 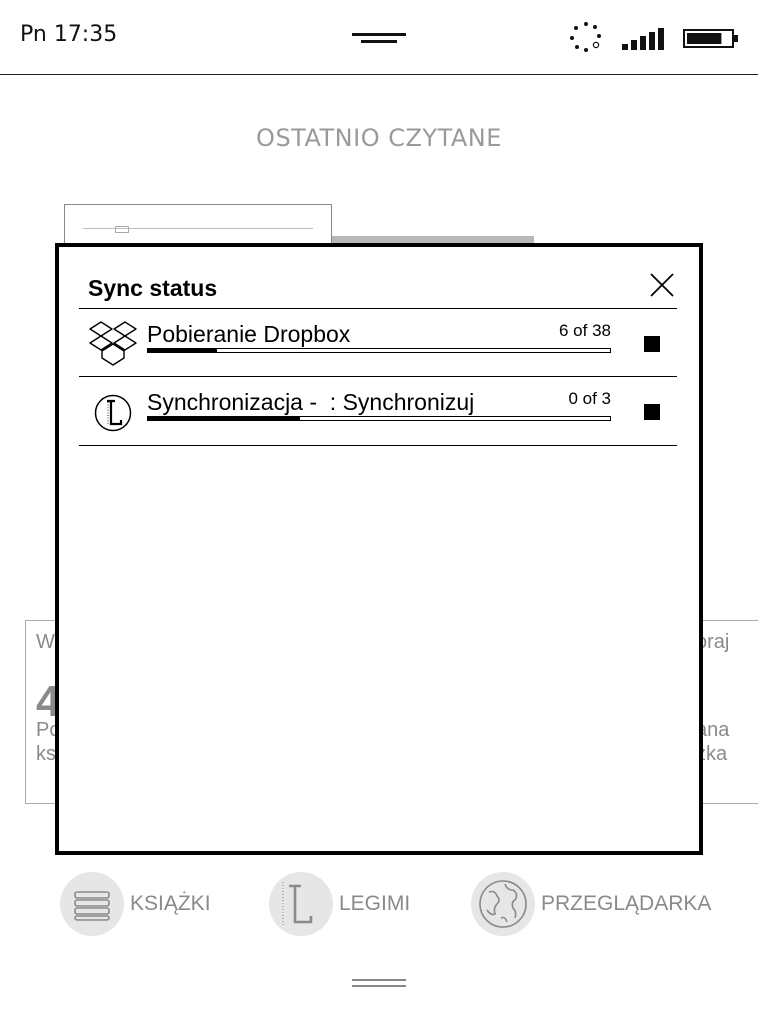 I want to click on nav-label: KSIĄŻKI, so click(x=170, y=903).